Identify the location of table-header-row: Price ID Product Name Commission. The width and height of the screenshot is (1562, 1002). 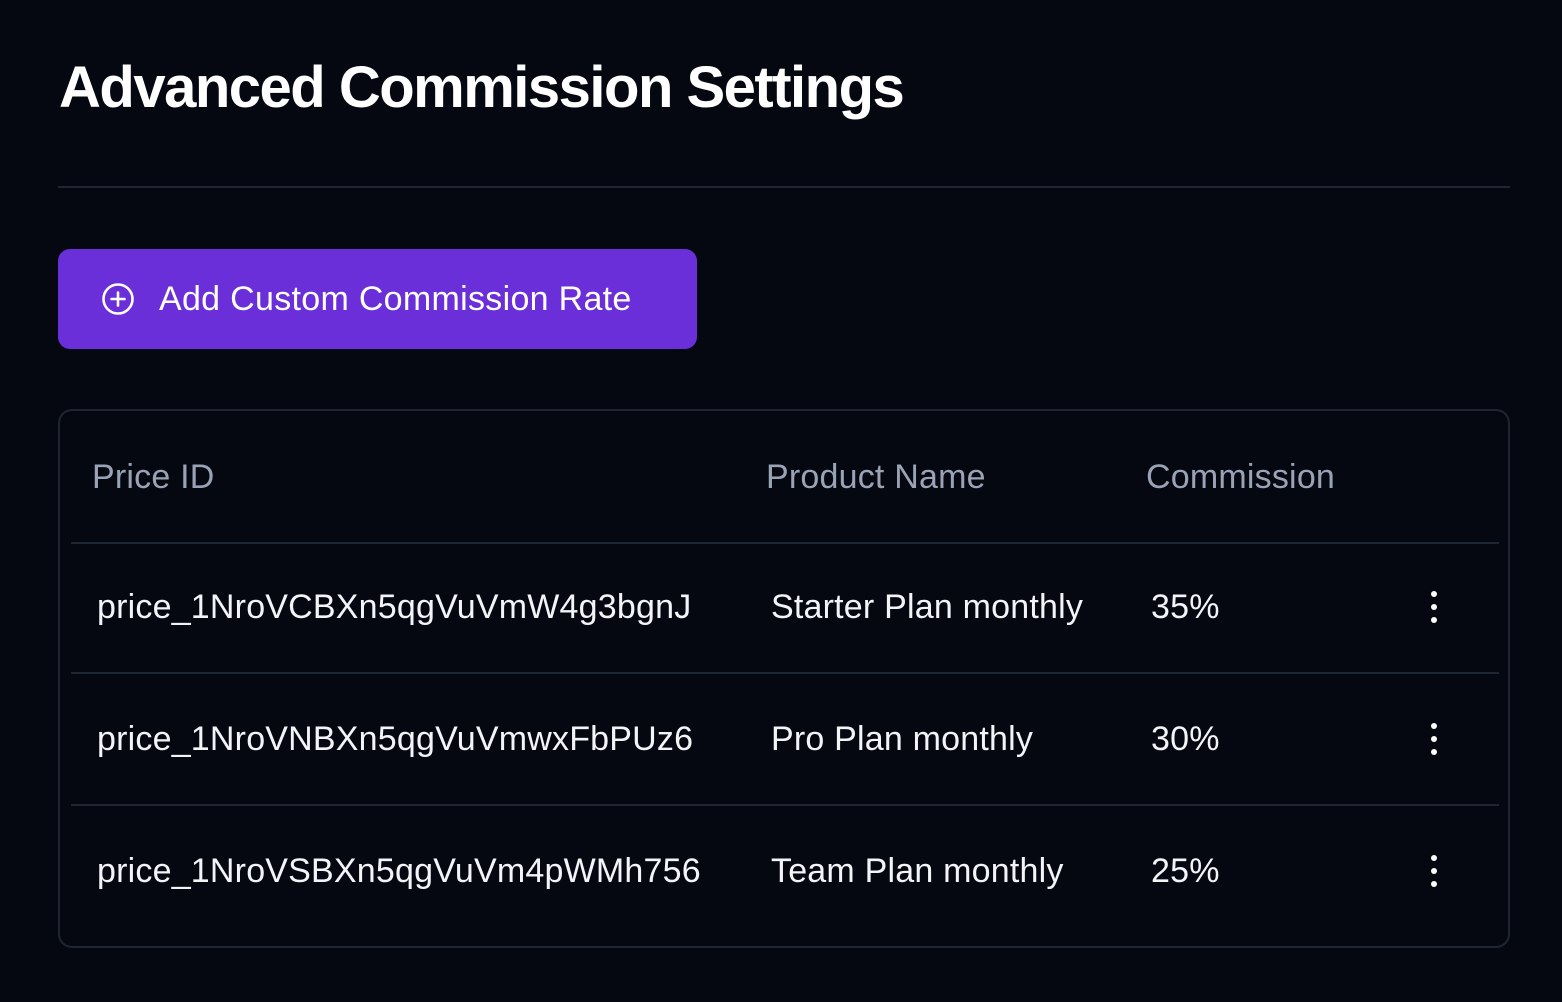
(785, 477).